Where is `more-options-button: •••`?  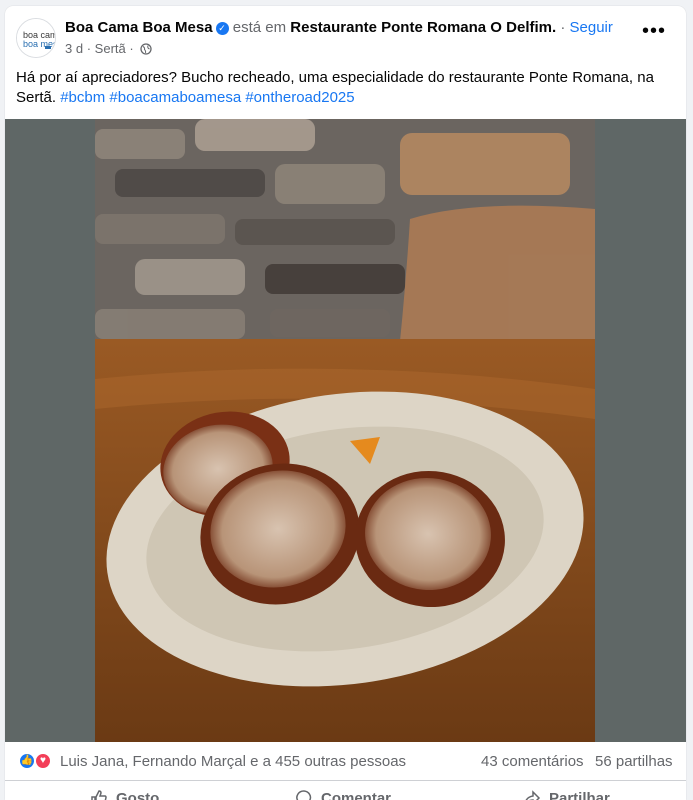
more-options-button: ••• is located at coordinates (654, 34).